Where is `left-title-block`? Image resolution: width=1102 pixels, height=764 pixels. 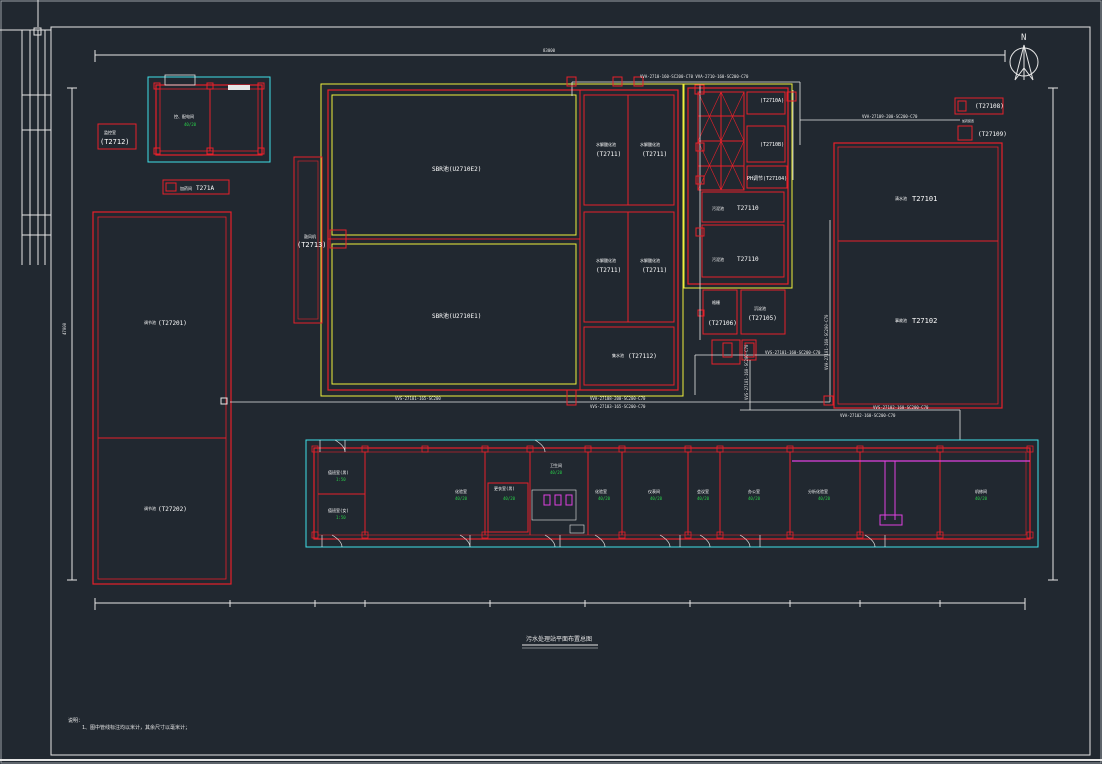 left-title-block is located at coordinates (25, 146).